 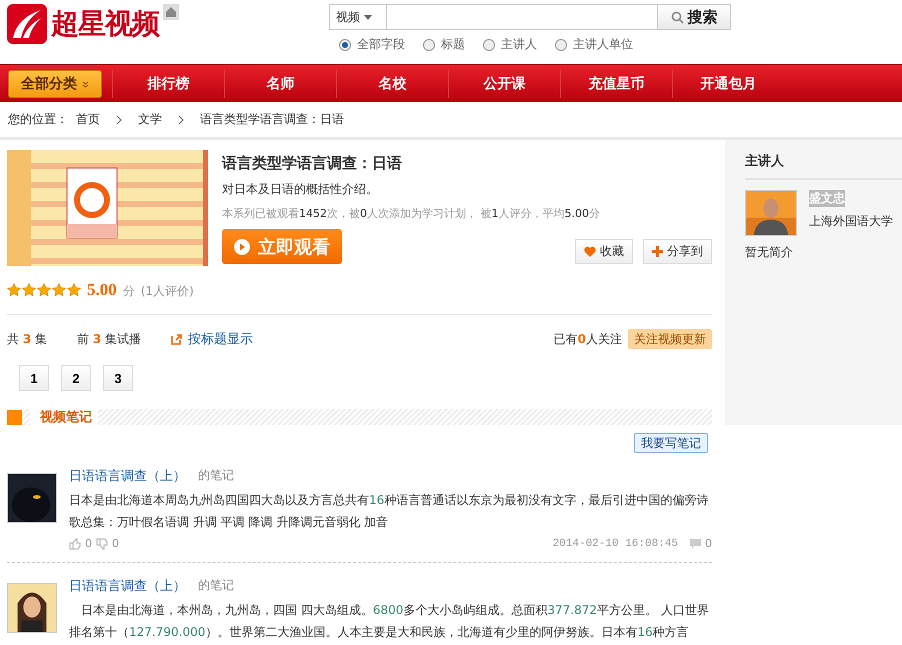 I want to click on breadcrumb-label: 您的位置：, so click(x=38, y=119).